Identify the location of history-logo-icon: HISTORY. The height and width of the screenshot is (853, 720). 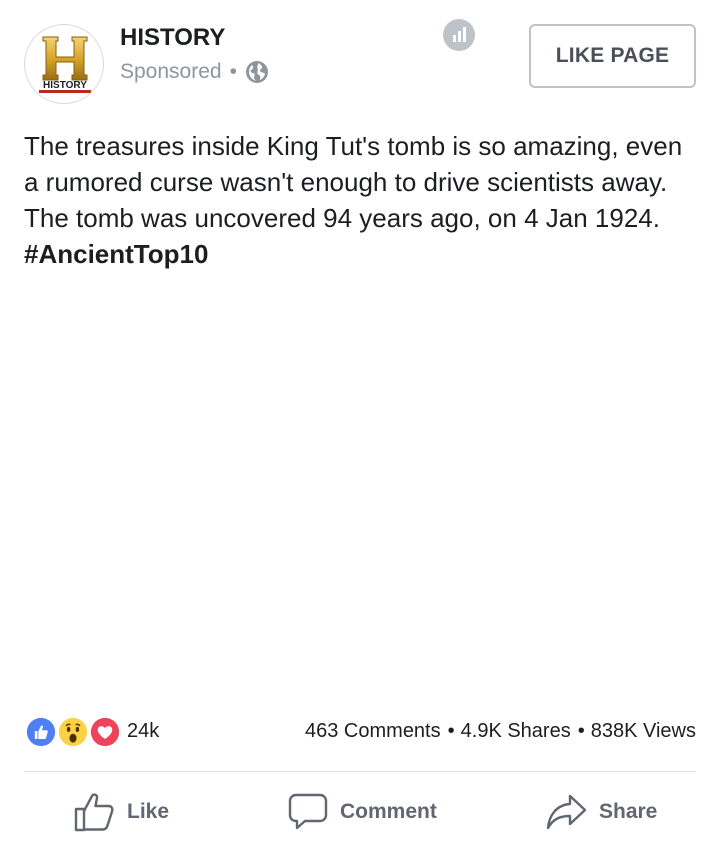
(65, 64).